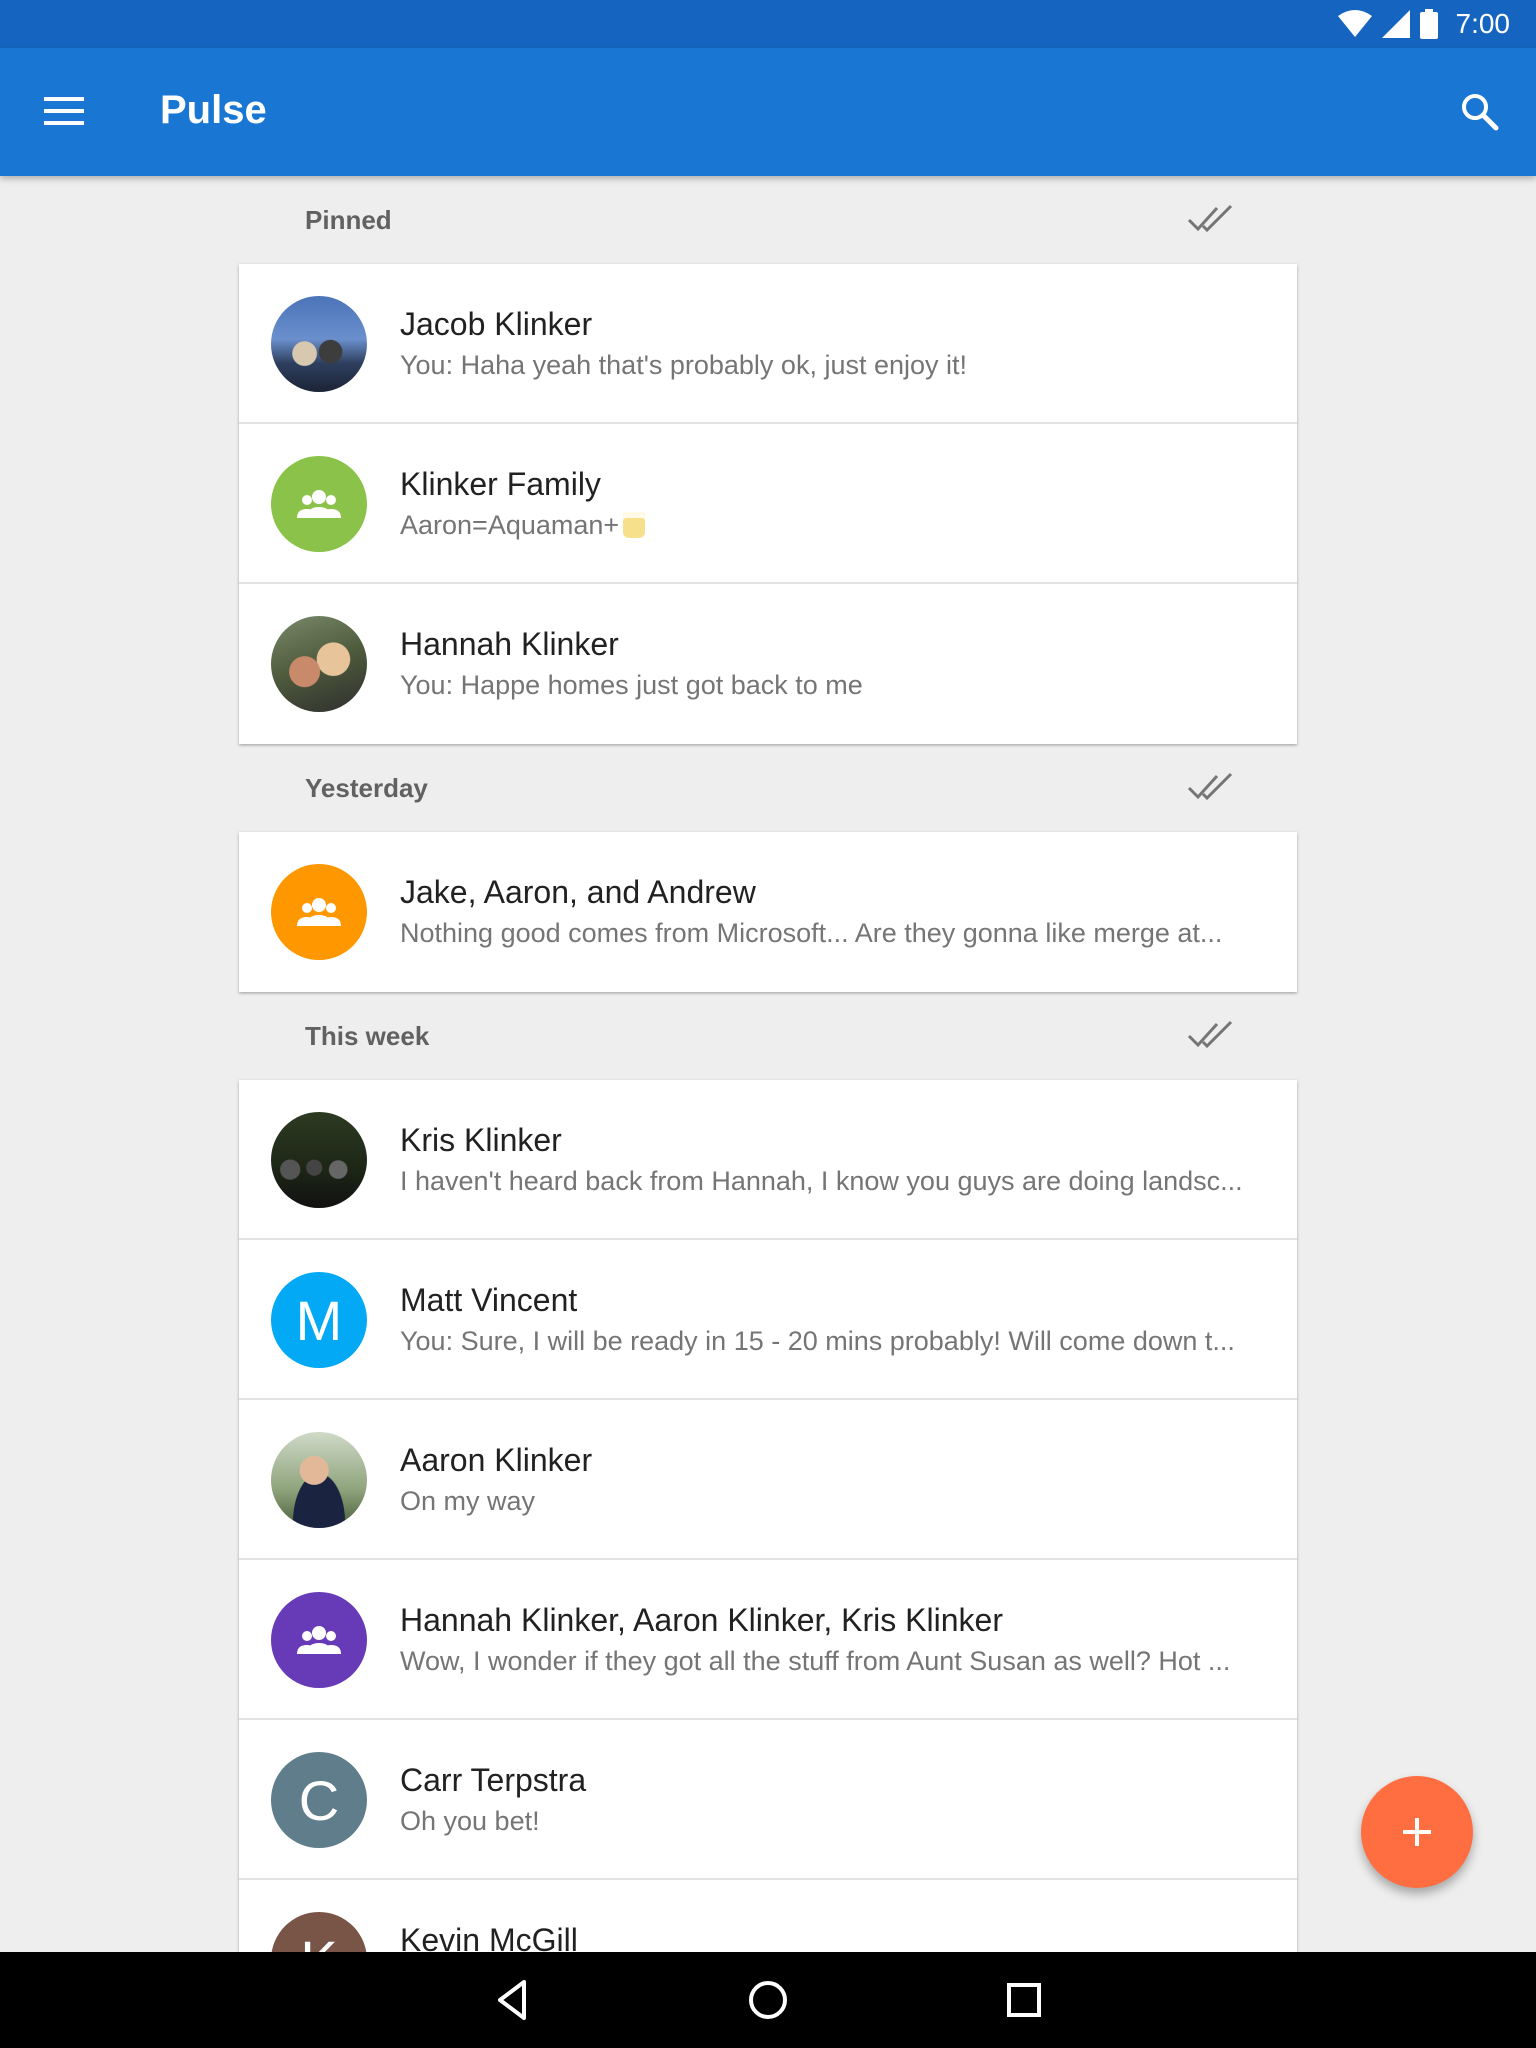 This screenshot has width=1536, height=2048. I want to click on message-snippet: Aaron=Aquaman+, so click(830, 525).